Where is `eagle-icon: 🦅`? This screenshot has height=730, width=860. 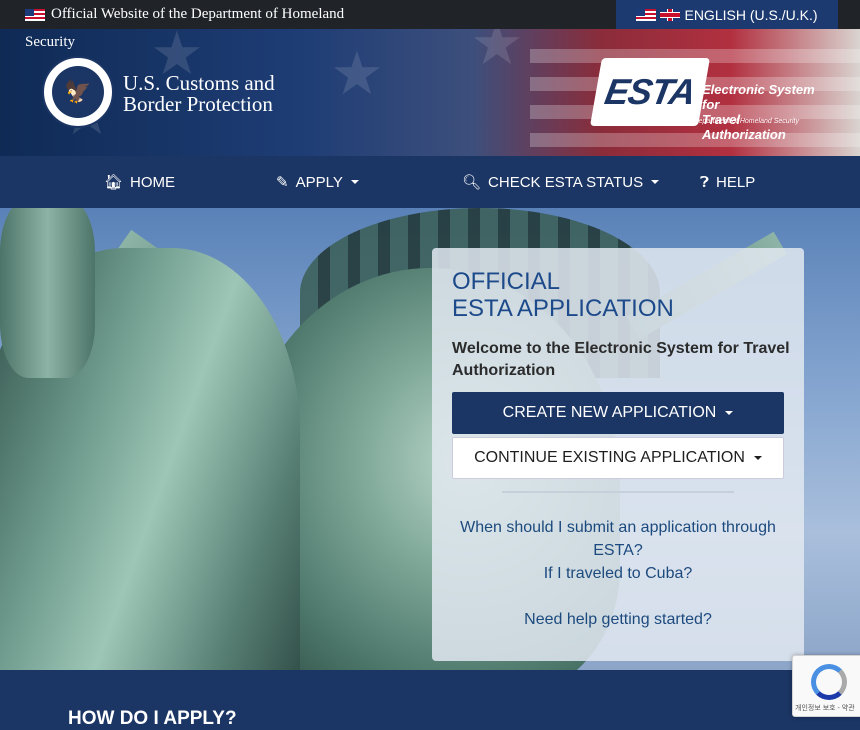
eagle-icon: 🦅 is located at coordinates (78, 92).